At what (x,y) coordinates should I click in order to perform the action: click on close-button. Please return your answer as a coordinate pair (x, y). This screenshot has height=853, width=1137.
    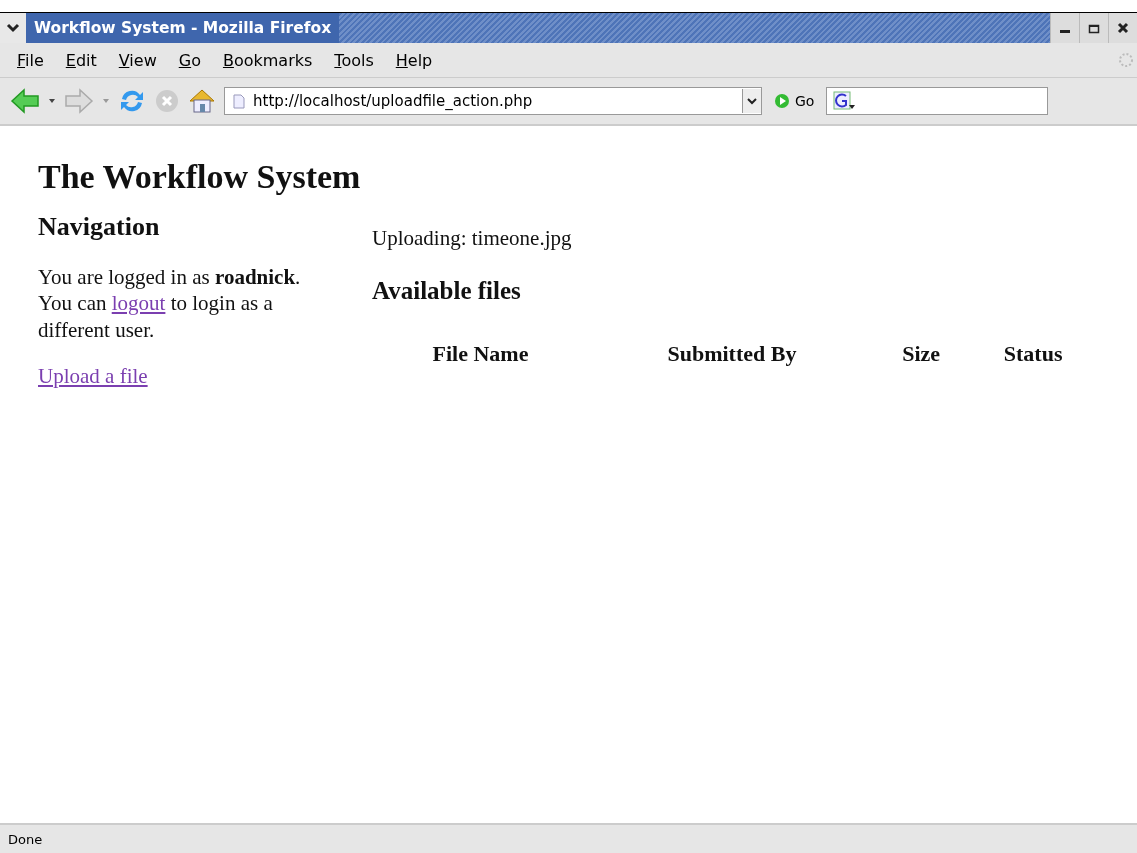
    Looking at the image, I should click on (1122, 28).